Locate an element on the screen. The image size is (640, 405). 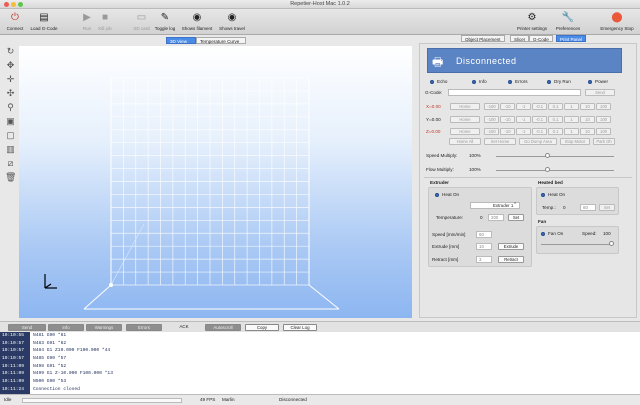
speed-slider-knob is located at coordinates (547, 155).